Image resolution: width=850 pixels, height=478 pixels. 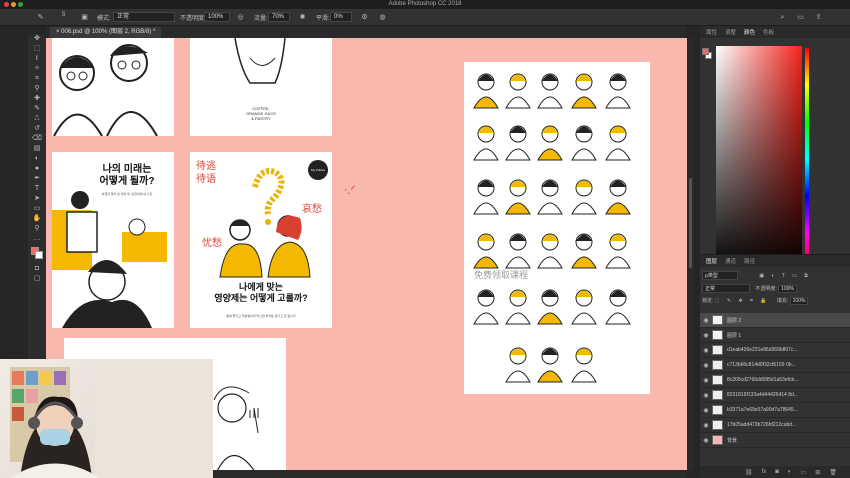 I want to click on brush-size: 5, so click(x=63, y=15).